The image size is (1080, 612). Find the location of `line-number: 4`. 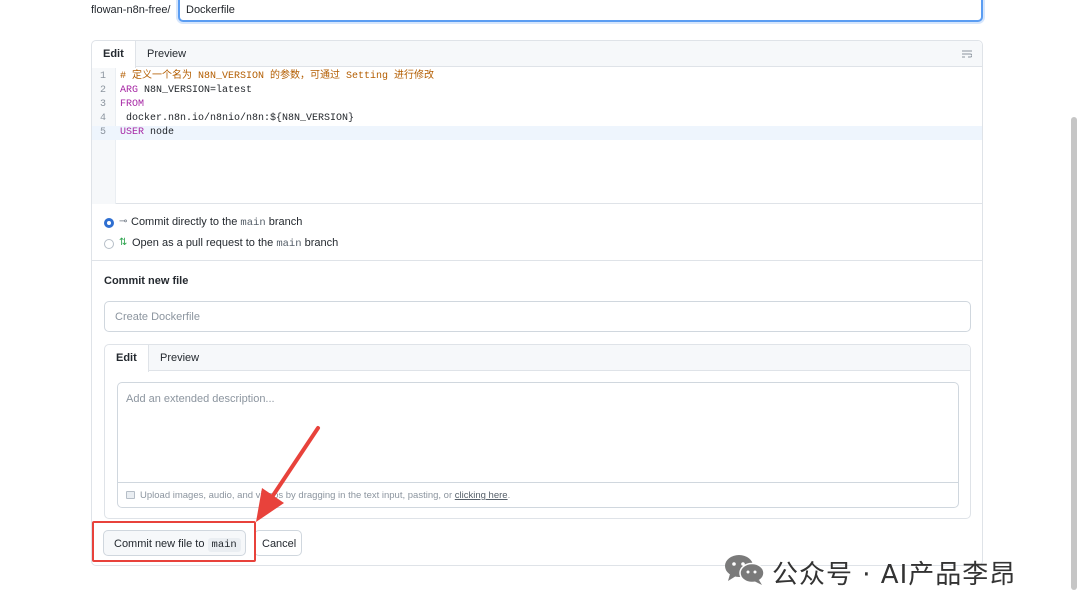

line-number: 4 is located at coordinates (102, 118).